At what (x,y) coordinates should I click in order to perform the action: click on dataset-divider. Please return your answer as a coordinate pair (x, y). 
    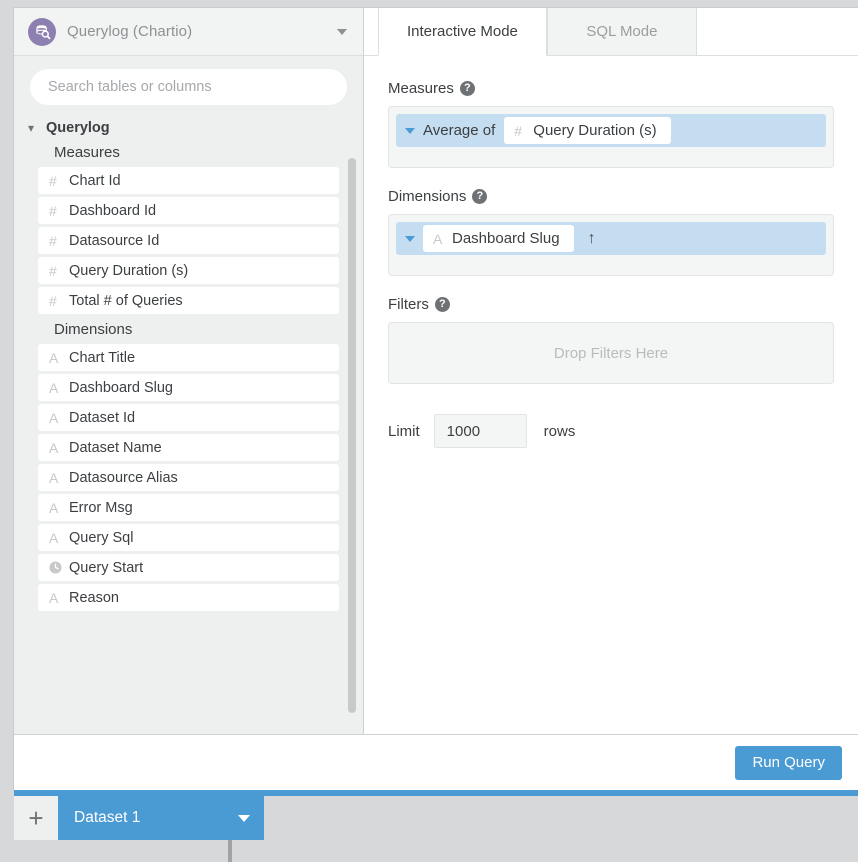
    Looking at the image, I should click on (230, 851).